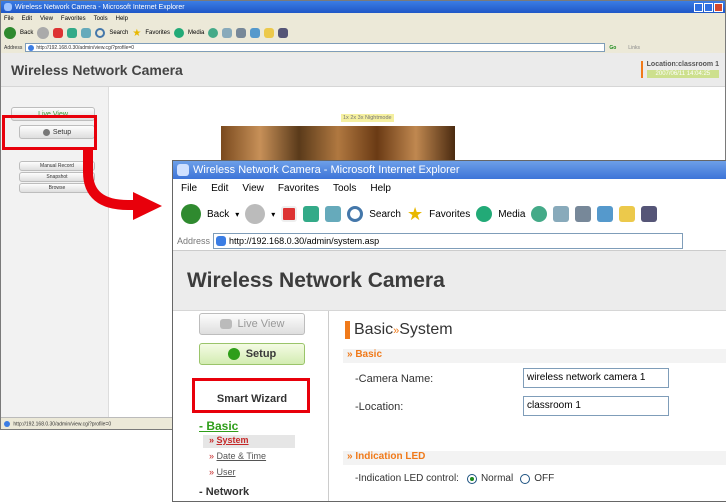 The width and height of the screenshot is (726, 502). I want to click on window-controls, so click(709, 7).